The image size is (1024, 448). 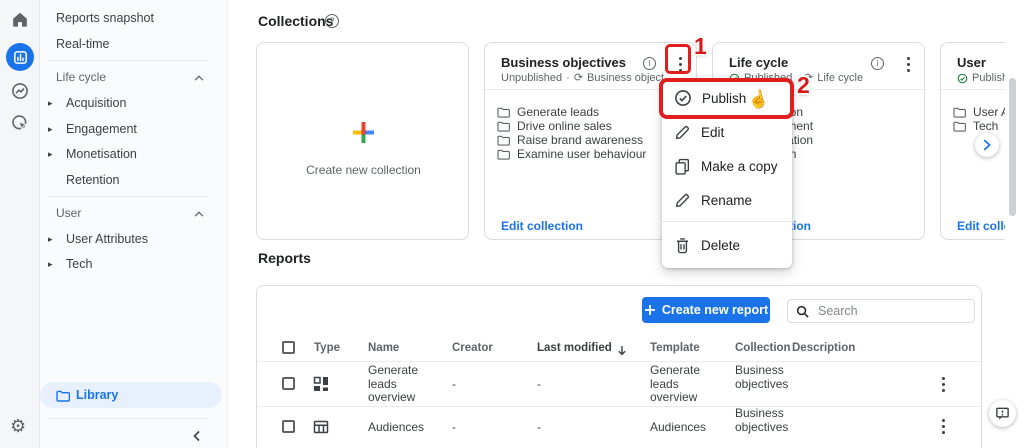 I want to click on sort-descending-icon, so click(x=622, y=352).